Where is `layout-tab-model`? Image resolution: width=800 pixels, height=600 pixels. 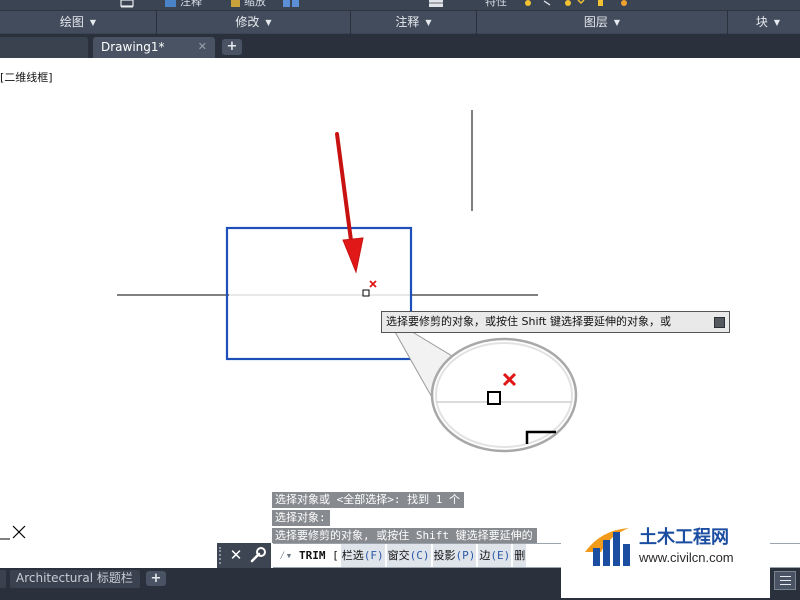 layout-tab-model is located at coordinates (3, 579).